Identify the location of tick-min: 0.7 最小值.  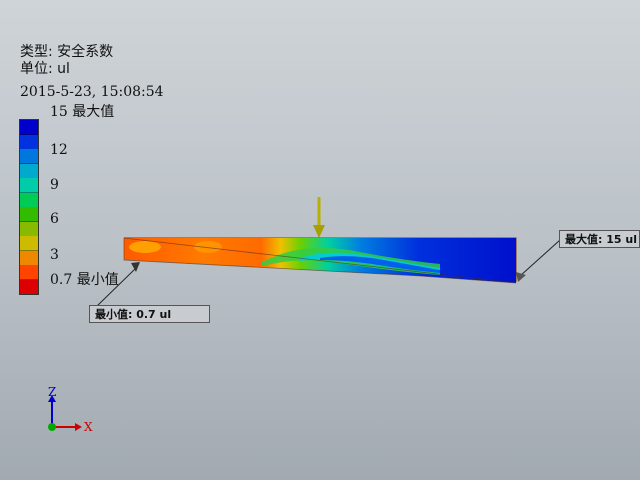
(84, 280).